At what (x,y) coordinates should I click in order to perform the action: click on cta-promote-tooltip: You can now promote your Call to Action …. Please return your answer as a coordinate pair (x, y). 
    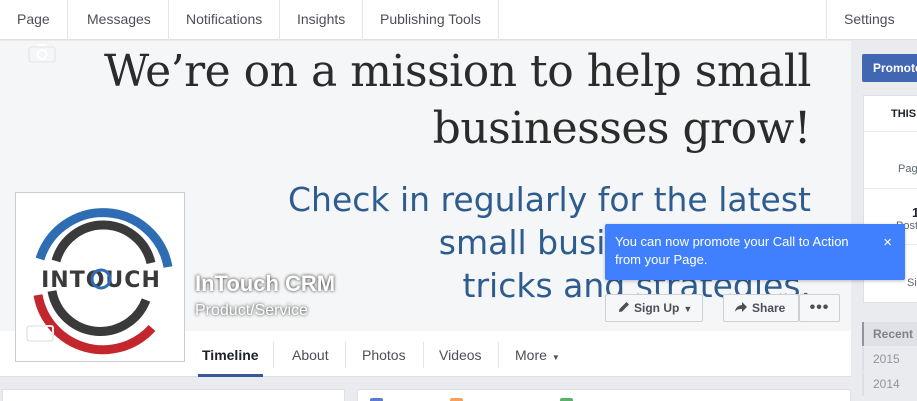
    Looking at the image, I should click on (755, 252).